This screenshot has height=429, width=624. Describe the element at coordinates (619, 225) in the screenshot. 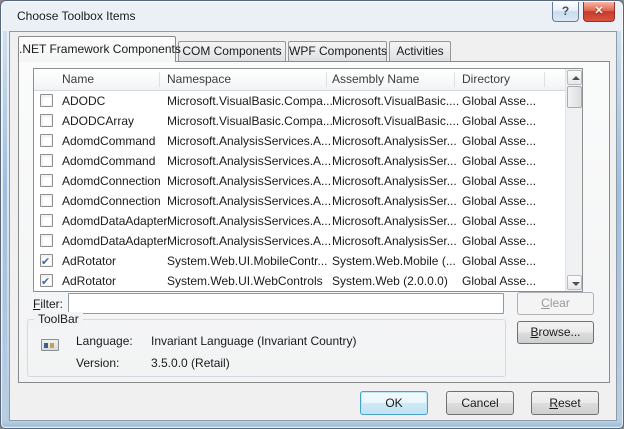

I see `frame-edge-right` at that location.